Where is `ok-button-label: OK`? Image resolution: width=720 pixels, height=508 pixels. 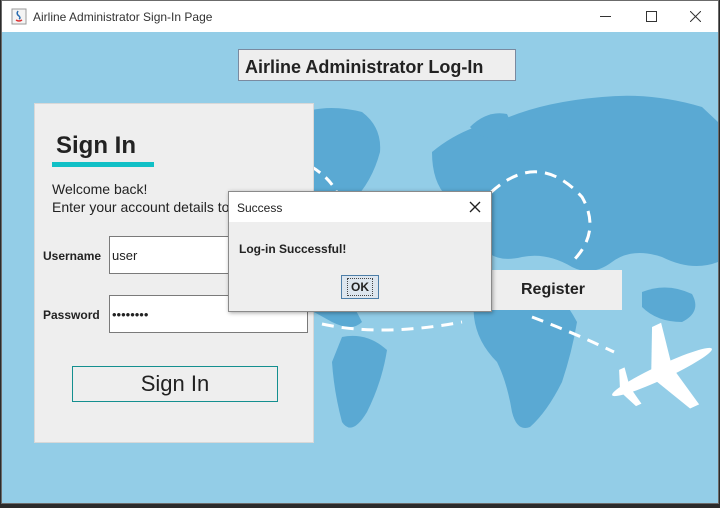
ok-button-label: OK is located at coordinates (360, 287).